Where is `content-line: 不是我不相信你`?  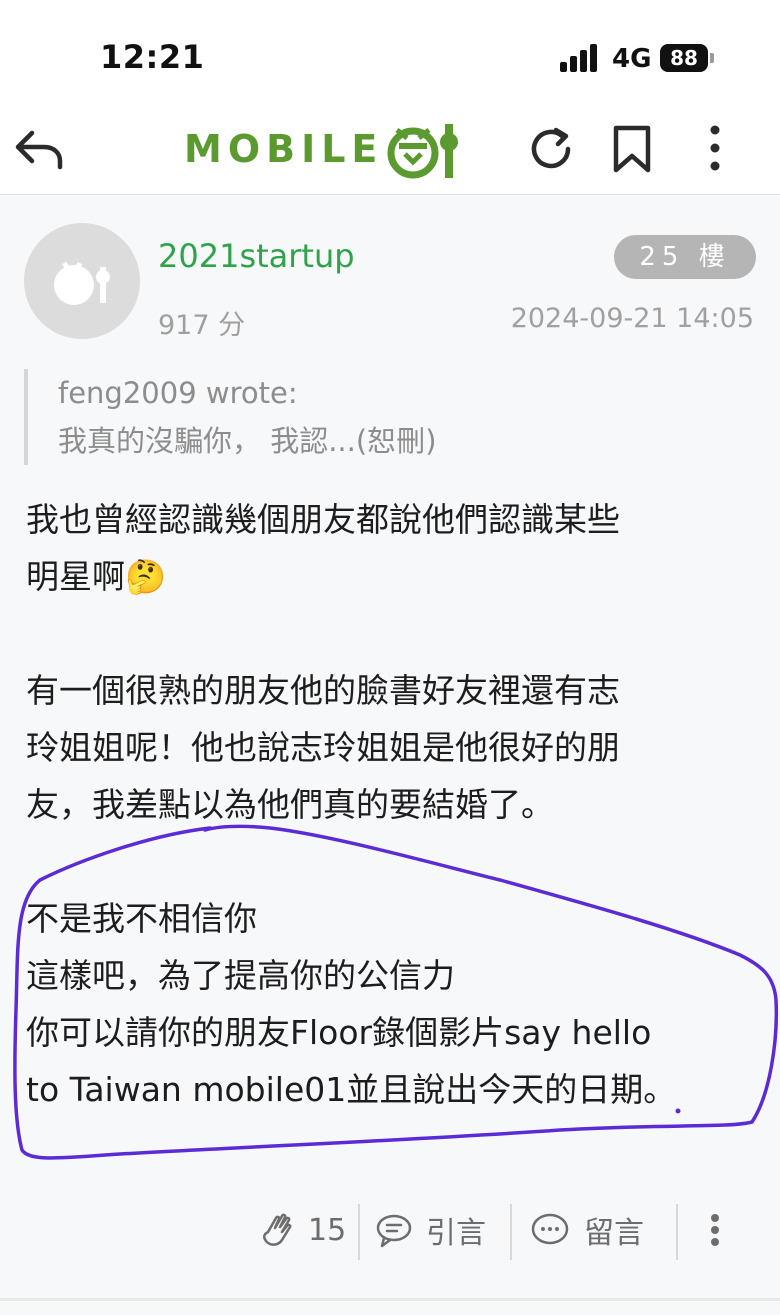 content-line: 不是我不相信你 is located at coordinates (141, 918).